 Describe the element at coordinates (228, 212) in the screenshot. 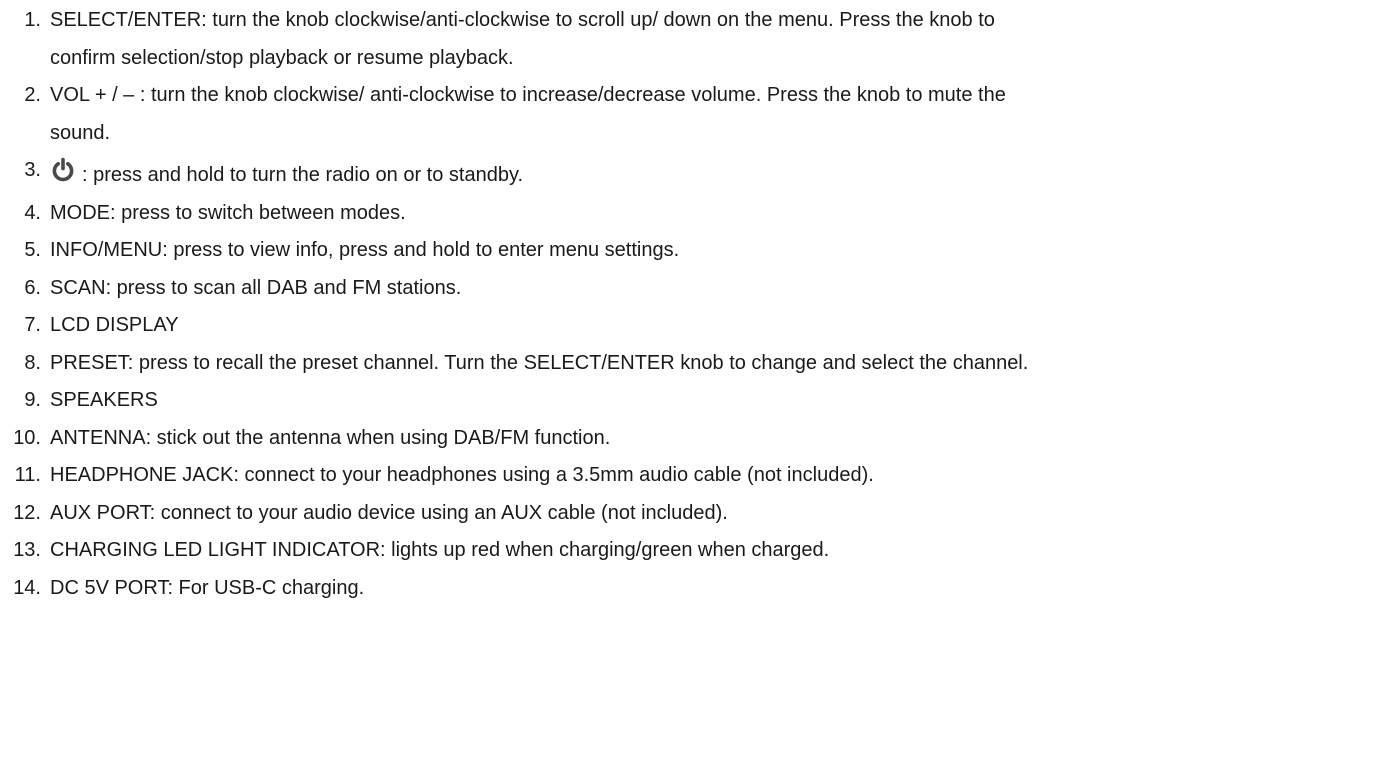

I see `item-text: MODE: press to switch between modes.` at that location.